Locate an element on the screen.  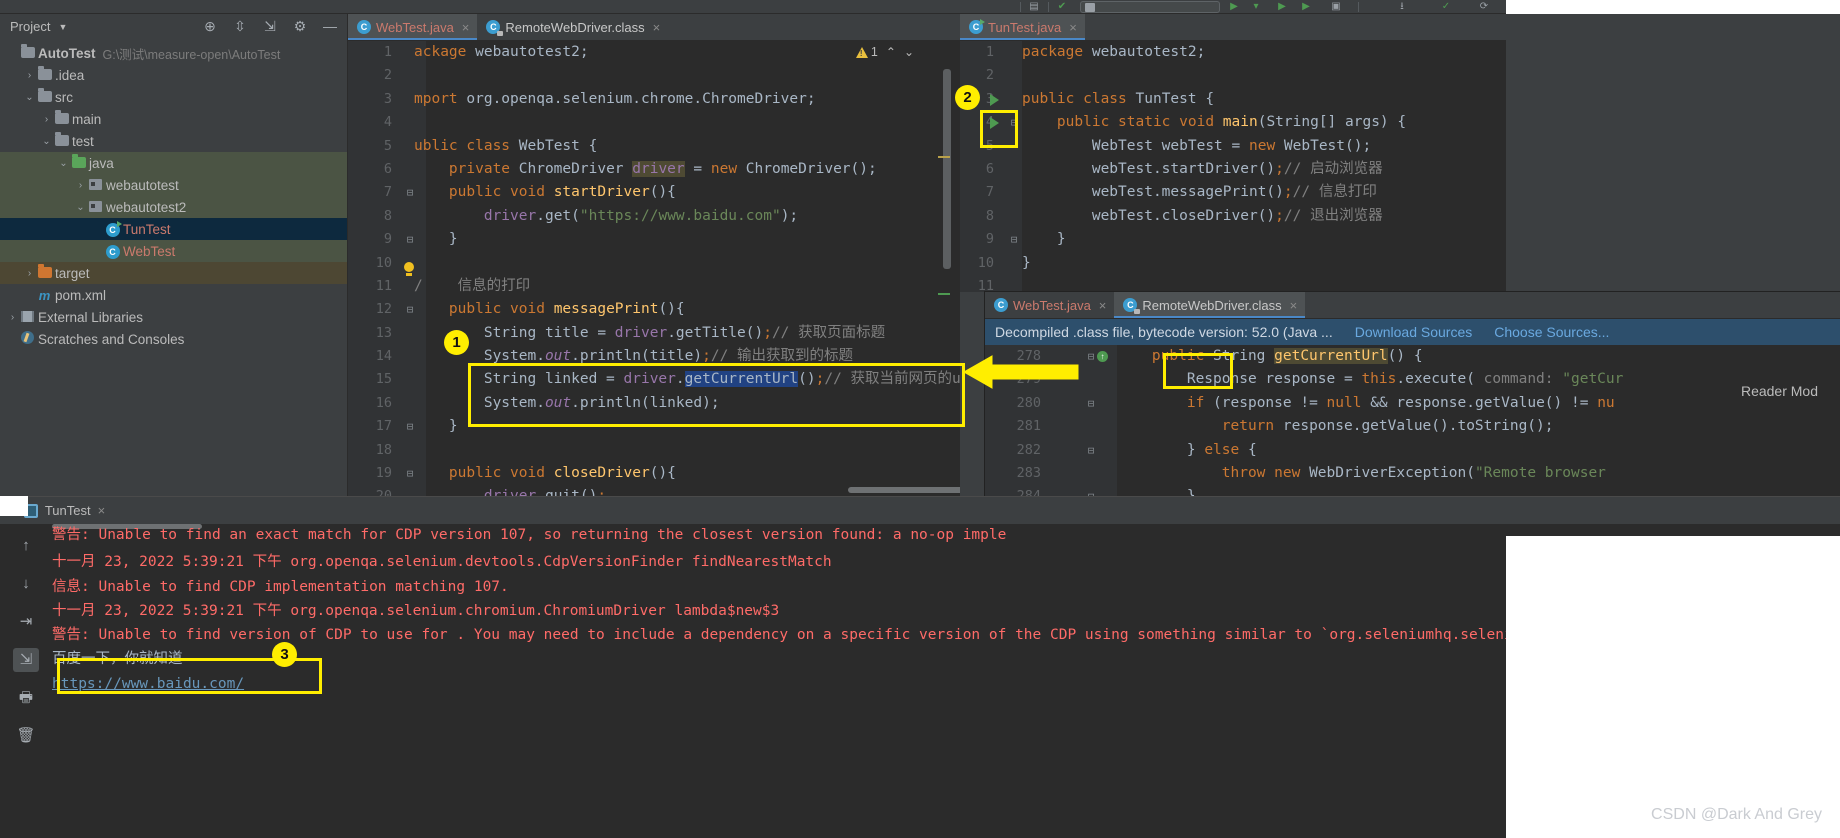
tree-item-pom-xml: m pom.xml is located at coordinates (173, 295).